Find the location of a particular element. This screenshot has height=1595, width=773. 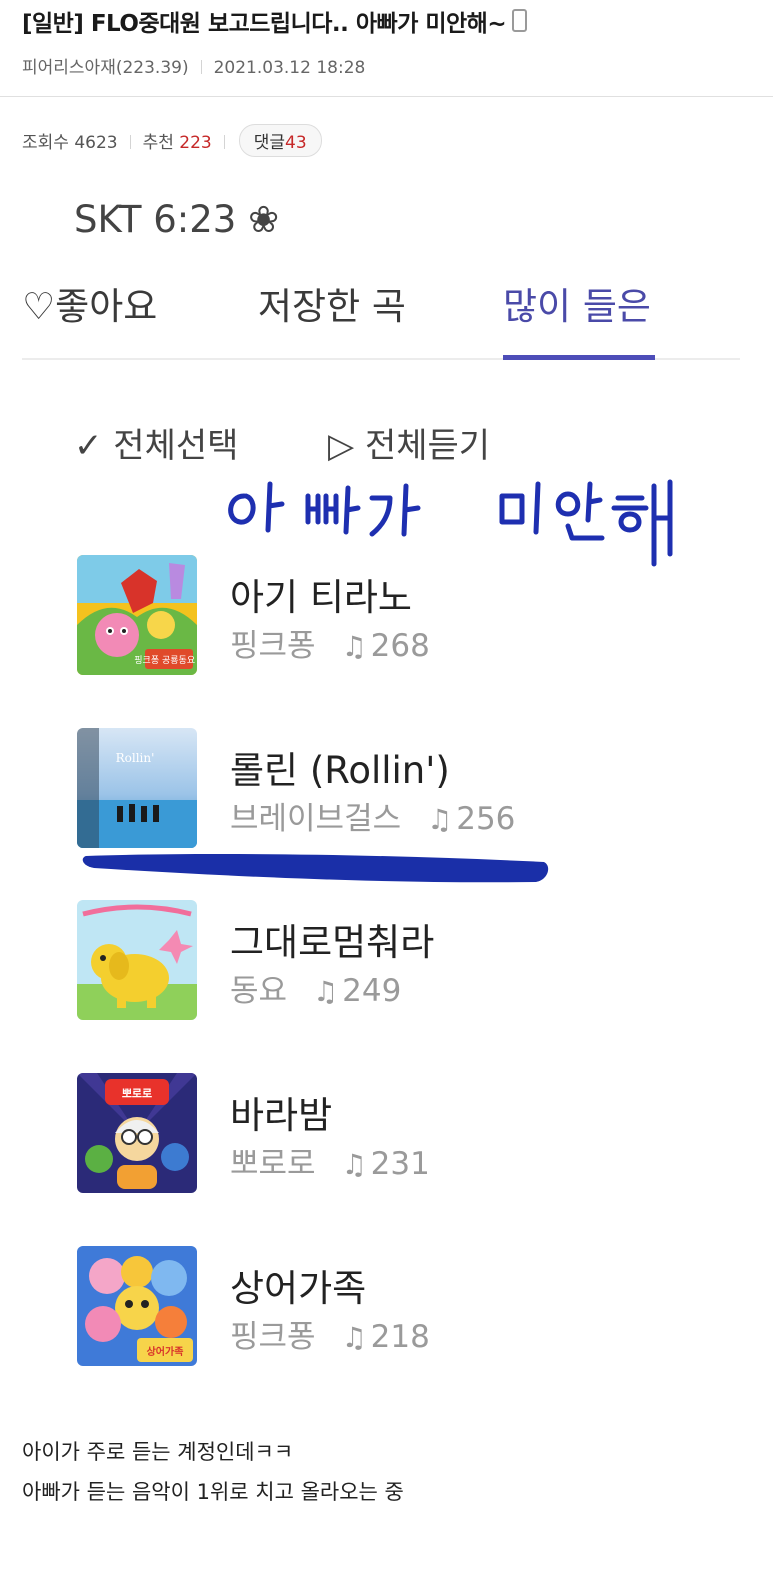

author-name: 피어리스아재(223.39) is located at coordinates (105, 68).